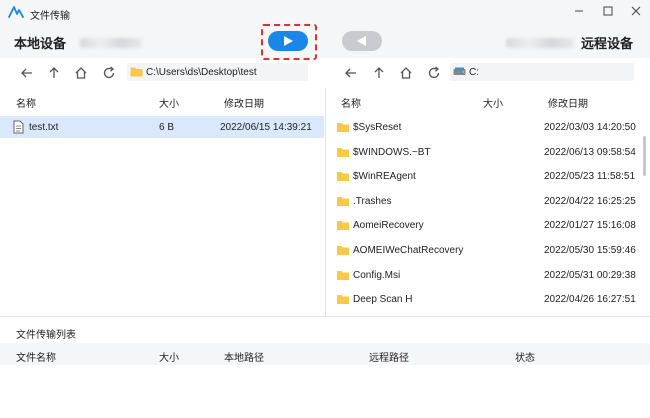 The height and width of the screenshot is (418, 650). What do you see at coordinates (389, 356) in the screenshot?
I see `column-remote-path: 远程路径` at bounding box center [389, 356].